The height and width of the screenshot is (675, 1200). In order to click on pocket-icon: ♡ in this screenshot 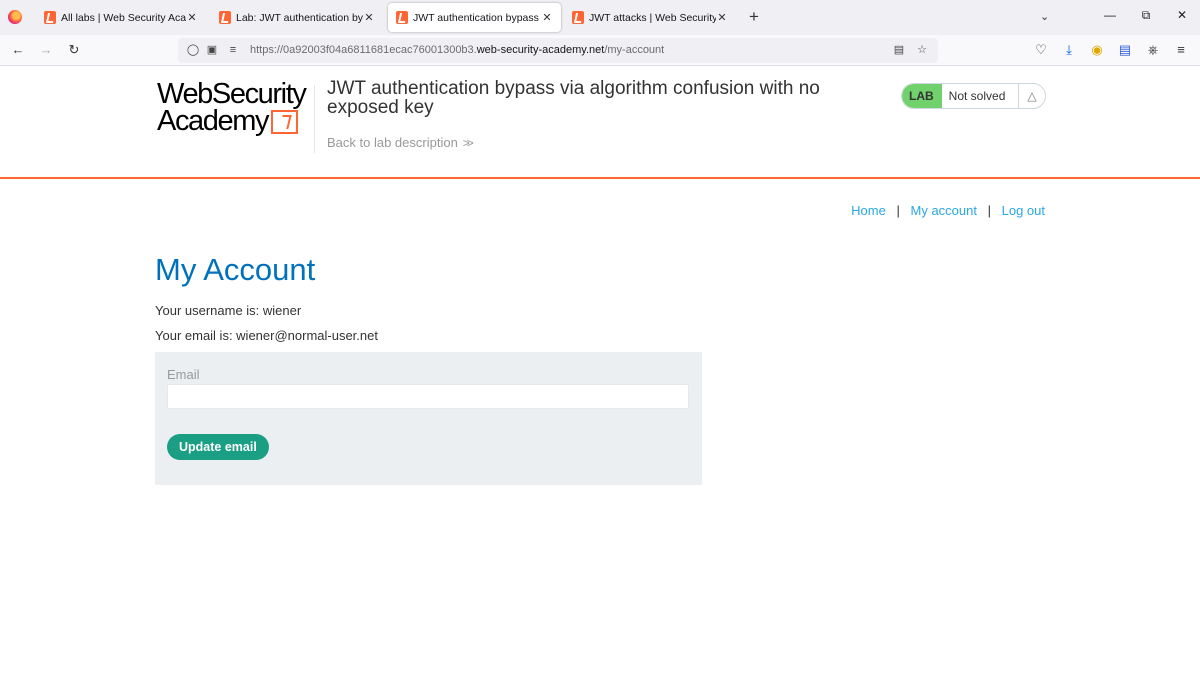, I will do `click(1041, 50)`.